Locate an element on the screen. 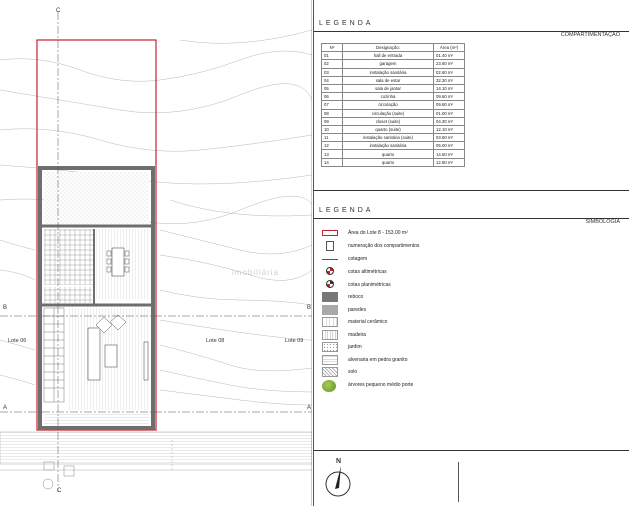  row-number: 05 is located at coordinates (332, 88).